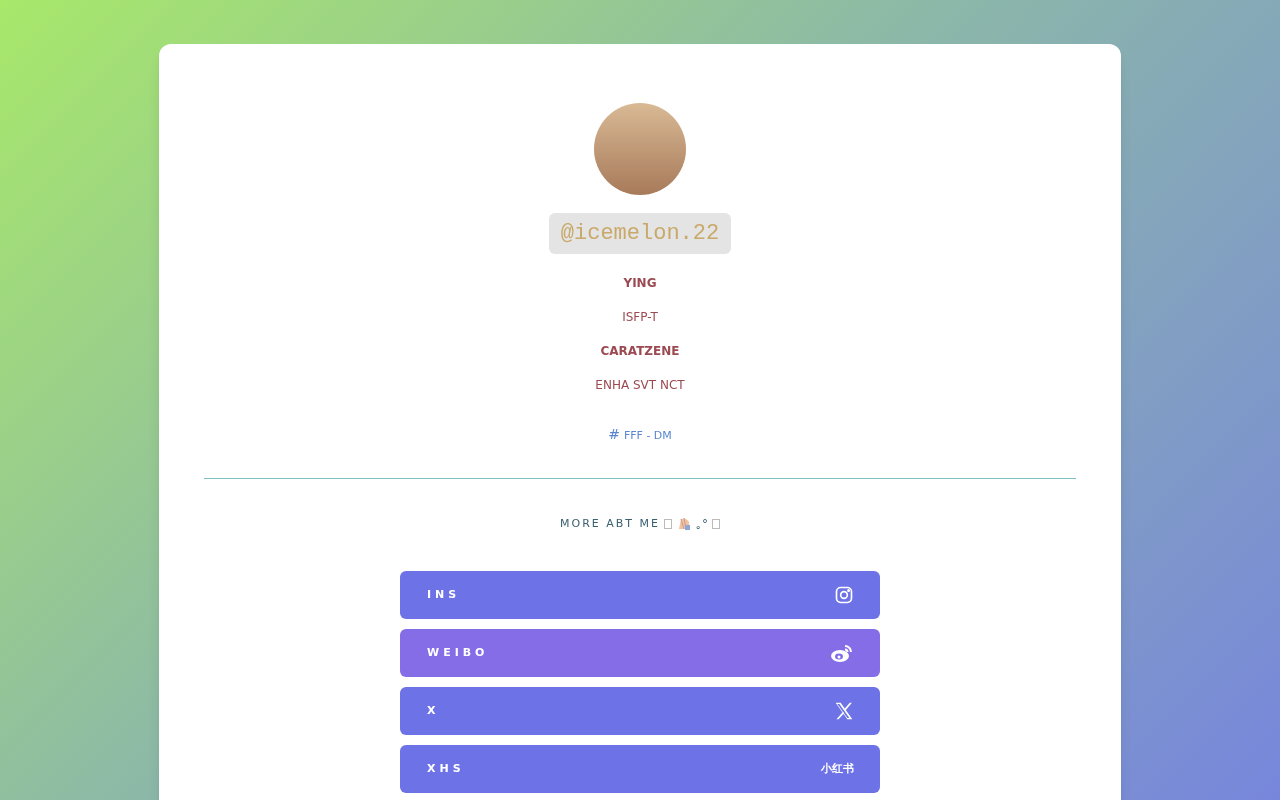  Describe the element at coordinates (614, 434) in the screenshot. I see `hash-symbol: #` at that location.